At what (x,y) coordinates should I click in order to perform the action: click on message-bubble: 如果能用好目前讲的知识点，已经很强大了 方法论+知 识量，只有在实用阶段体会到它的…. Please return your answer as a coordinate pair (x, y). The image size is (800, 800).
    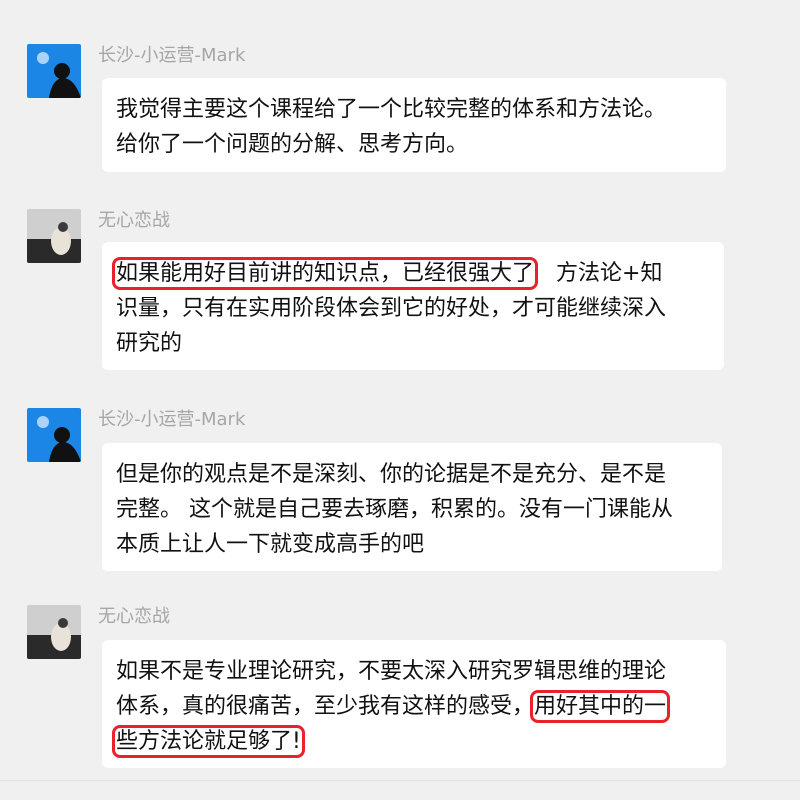
    Looking at the image, I should click on (413, 306).